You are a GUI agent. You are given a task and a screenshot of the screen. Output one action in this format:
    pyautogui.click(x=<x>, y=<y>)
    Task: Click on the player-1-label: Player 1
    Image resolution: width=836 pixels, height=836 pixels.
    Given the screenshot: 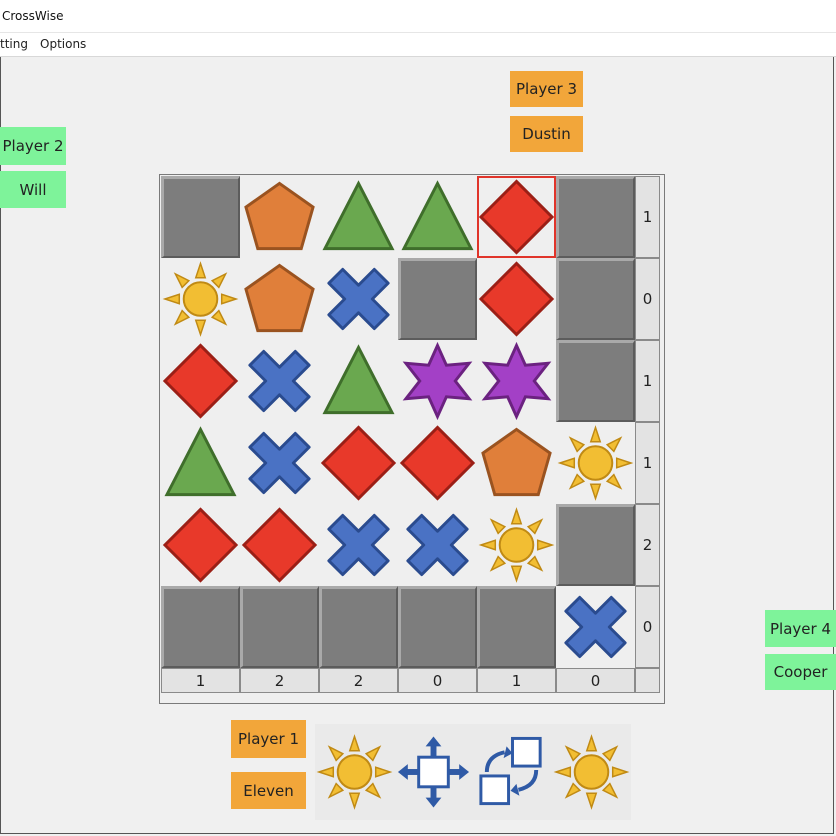 What is the action you would take?
    pyautogui.click(x=268, y=739)
    